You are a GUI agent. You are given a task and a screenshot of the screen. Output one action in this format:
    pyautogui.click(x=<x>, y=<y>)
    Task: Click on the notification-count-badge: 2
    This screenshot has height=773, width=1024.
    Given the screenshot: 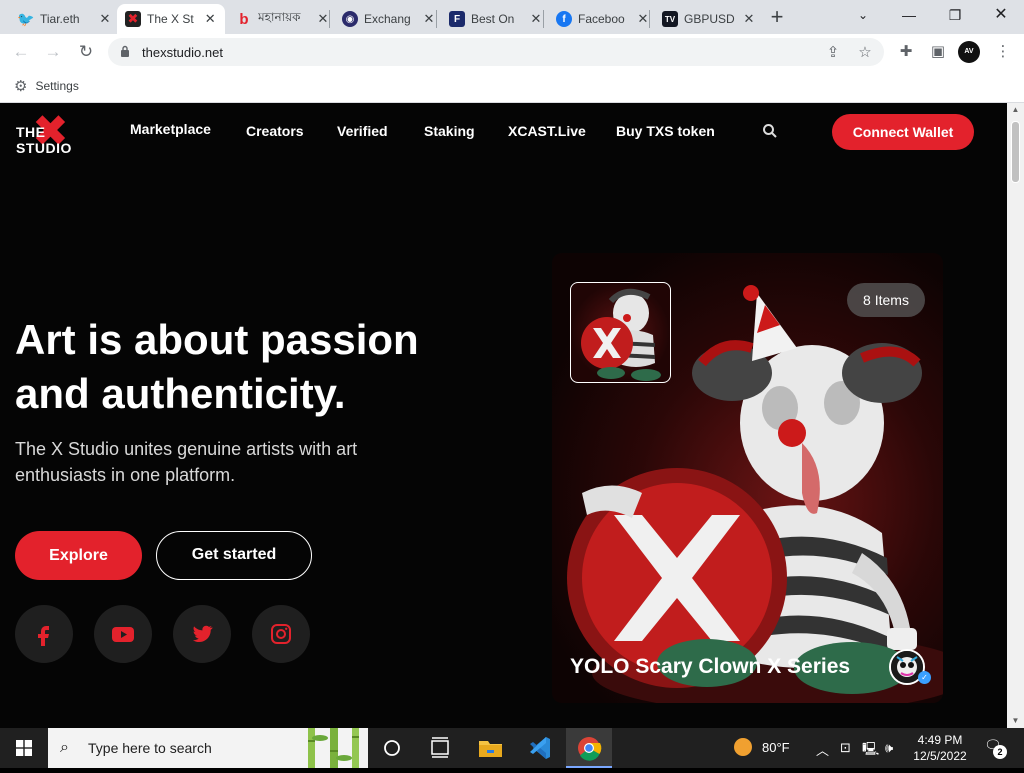 What is the action you would take?
    pyautogui.click(x=1000, y=752)
    